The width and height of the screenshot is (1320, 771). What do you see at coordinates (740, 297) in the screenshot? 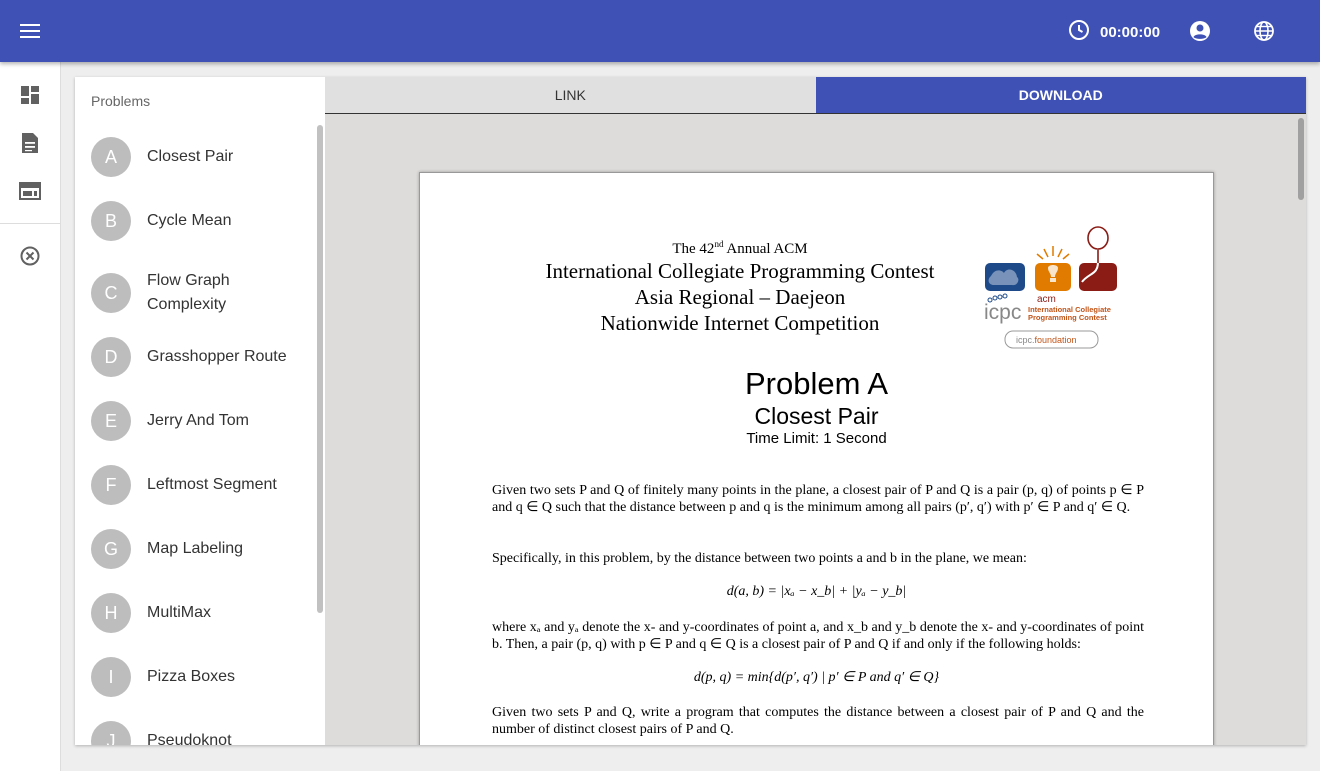
I see `header-regional: Asia Regional – Daejeon` at bounding box center [740, 297].